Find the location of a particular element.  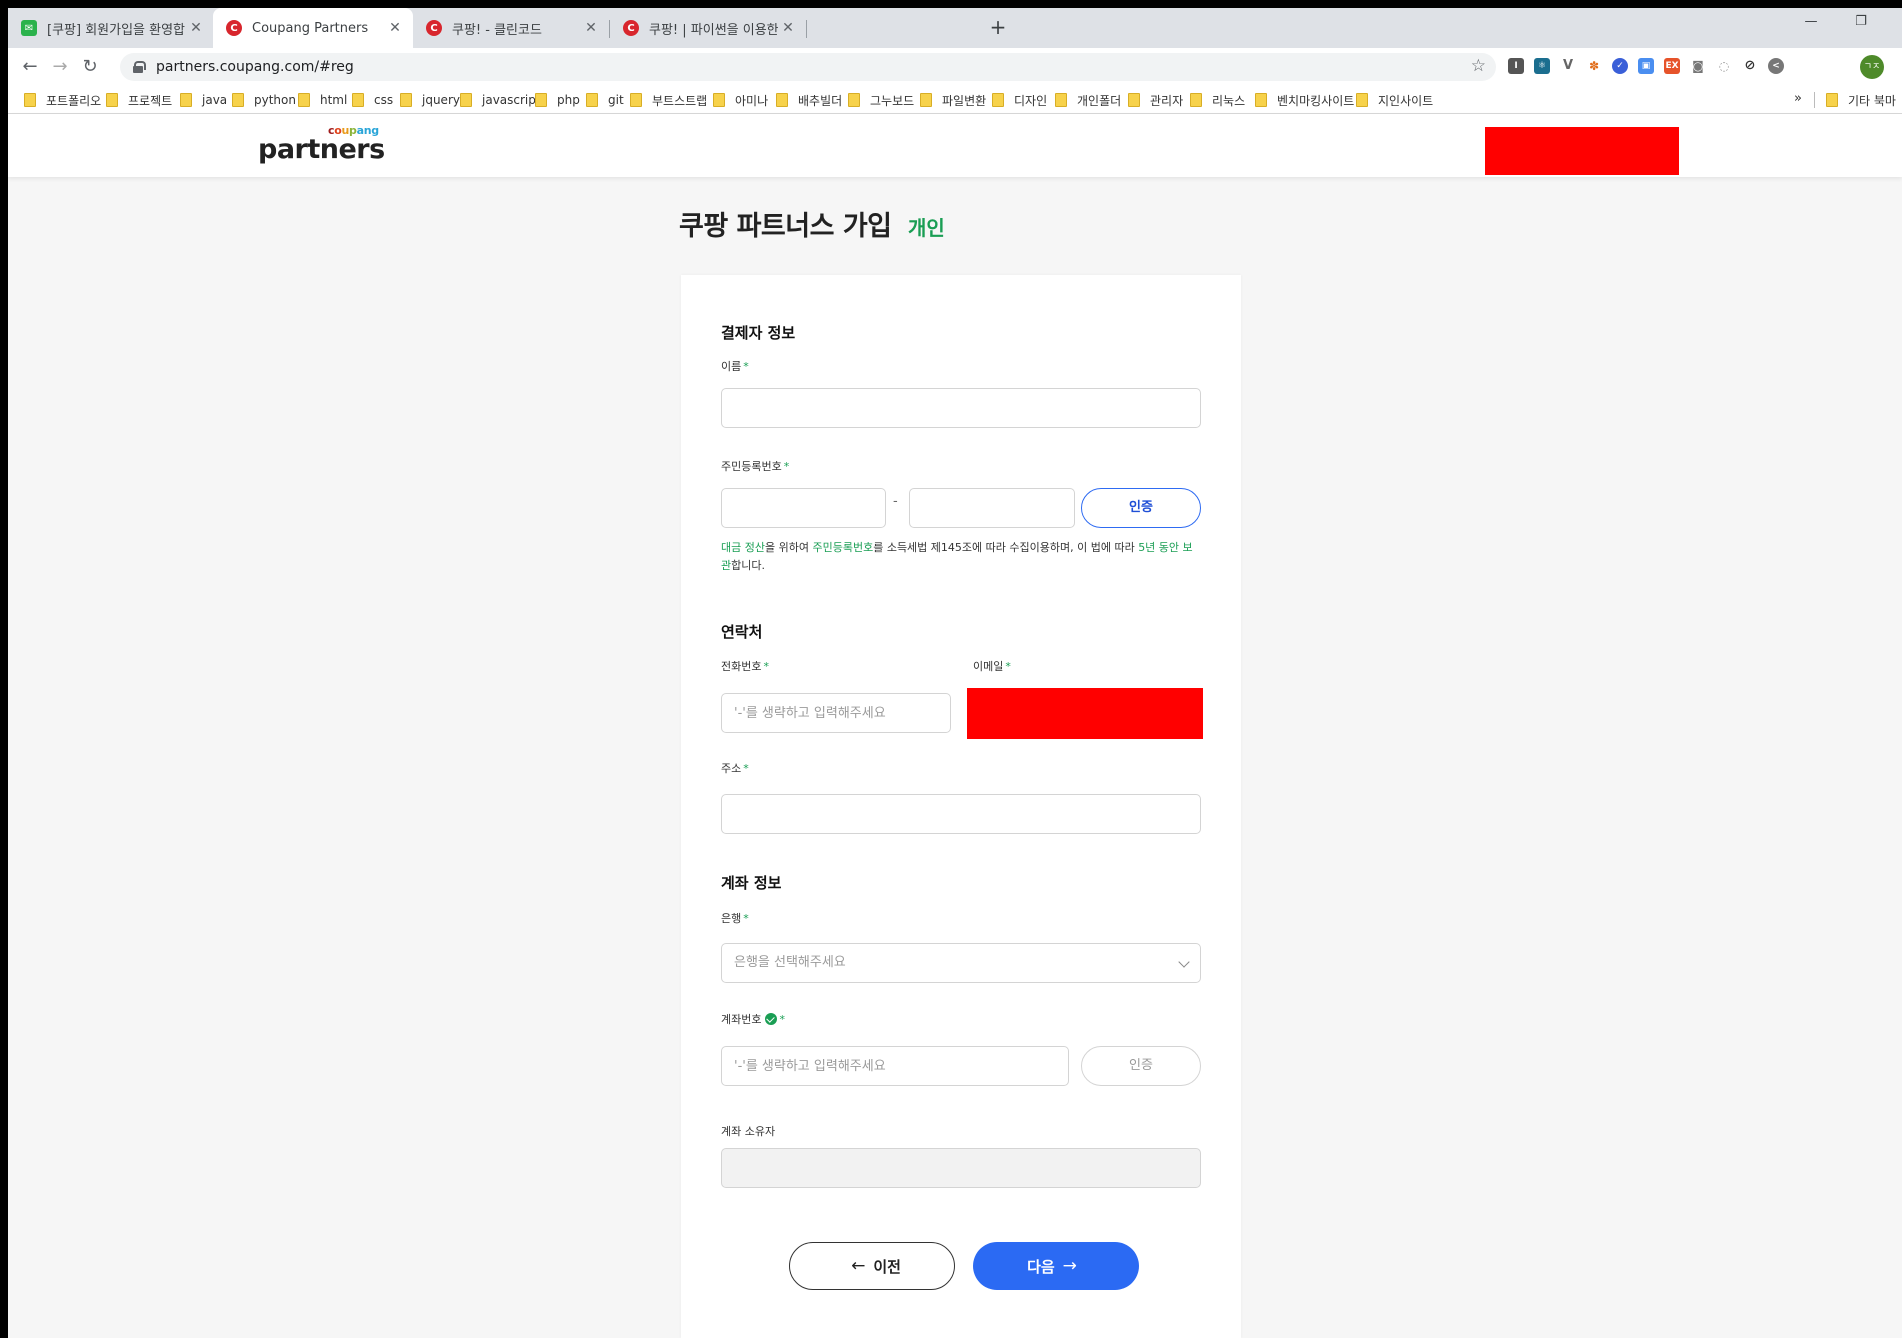

bookmarks-separator is located at coordinates (1814, 100).